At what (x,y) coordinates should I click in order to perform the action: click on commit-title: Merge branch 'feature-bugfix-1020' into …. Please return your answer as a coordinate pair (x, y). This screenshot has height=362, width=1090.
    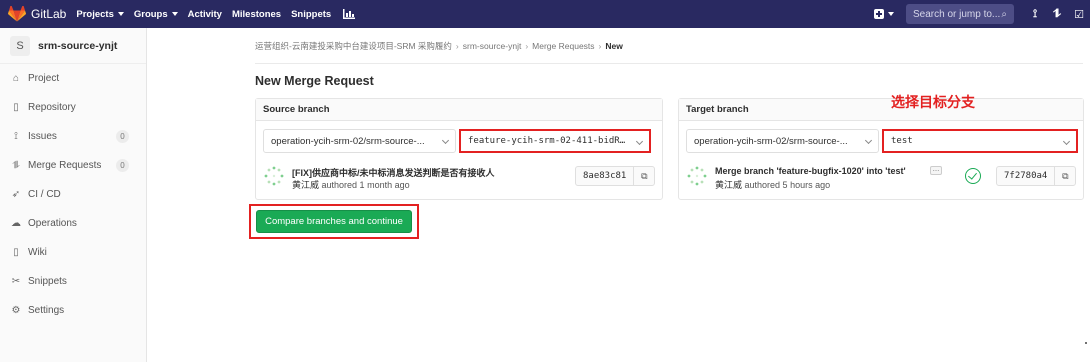
    Looking at the image, I should click on (810, 171).